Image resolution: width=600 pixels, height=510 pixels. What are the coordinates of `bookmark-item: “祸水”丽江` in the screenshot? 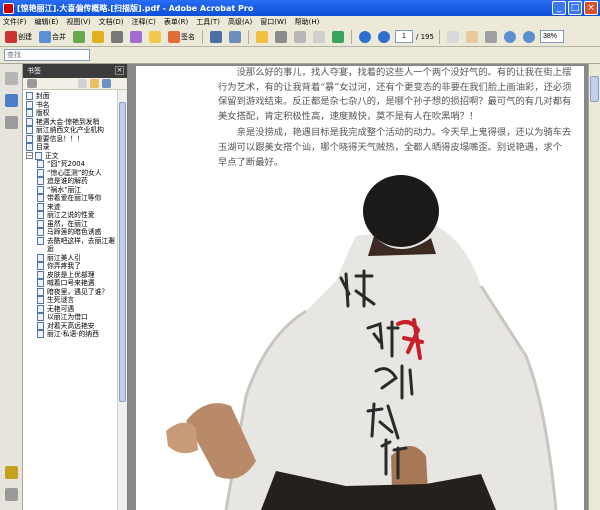 It's located at (70, 190).